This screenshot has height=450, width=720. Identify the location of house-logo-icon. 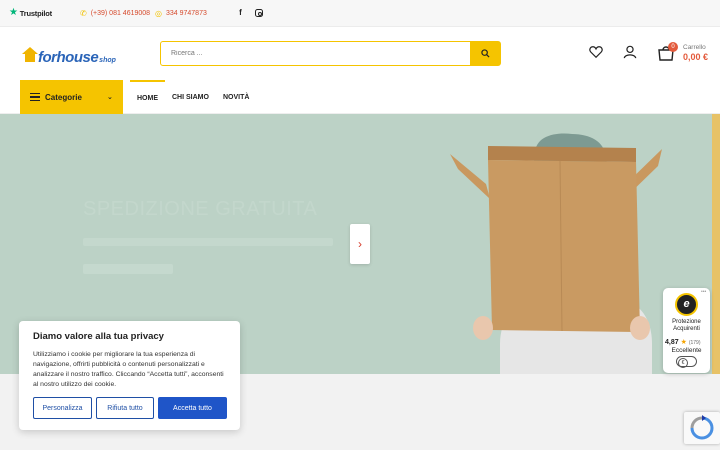
(30, 54).